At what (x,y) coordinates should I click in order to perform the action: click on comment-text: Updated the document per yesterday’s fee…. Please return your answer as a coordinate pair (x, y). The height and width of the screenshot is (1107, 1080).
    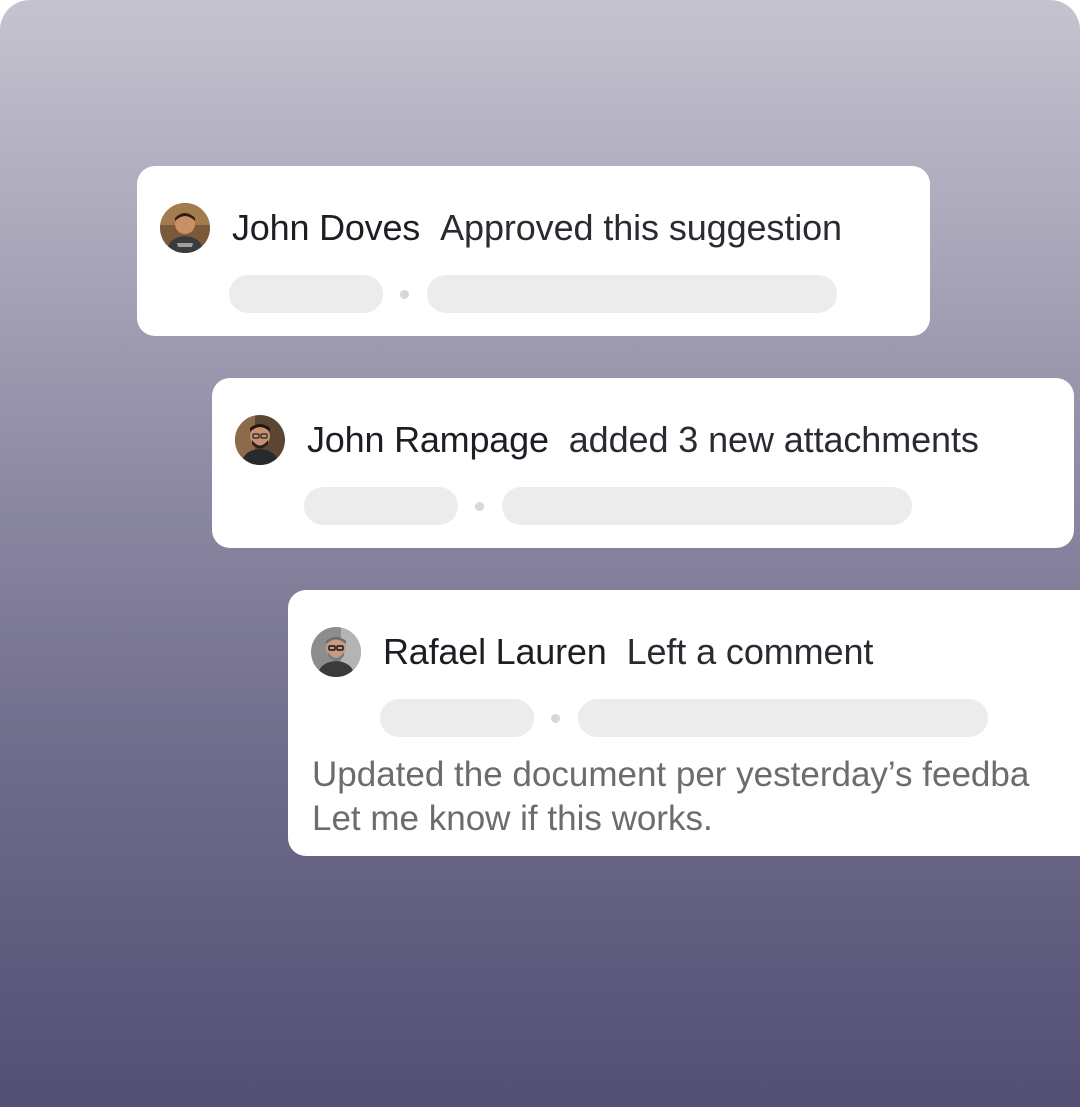
    Looking at the image, I should click on (671, 796).